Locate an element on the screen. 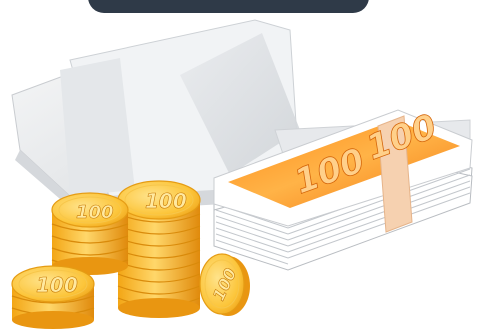 This screenshot has height=335, width=477. coin-stack-front: 100 is located at coordinates (53, 297).